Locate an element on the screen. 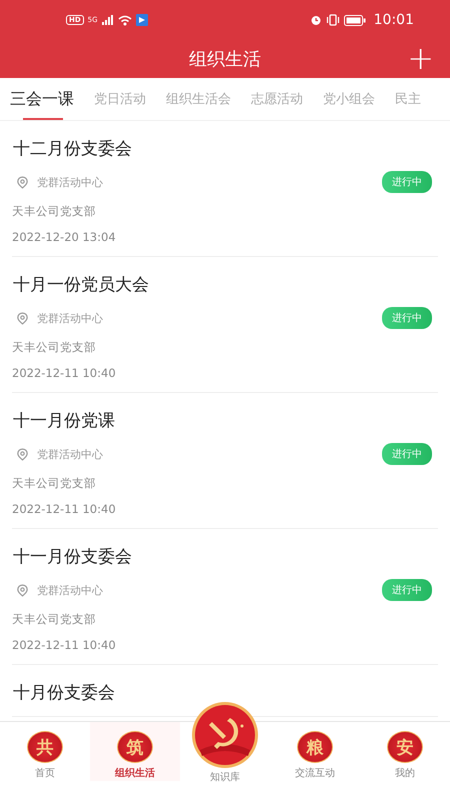 Image resolution: width=450 pixels, height=800 pixels. tab: 党日活动 is located at coordinates (119, 99).